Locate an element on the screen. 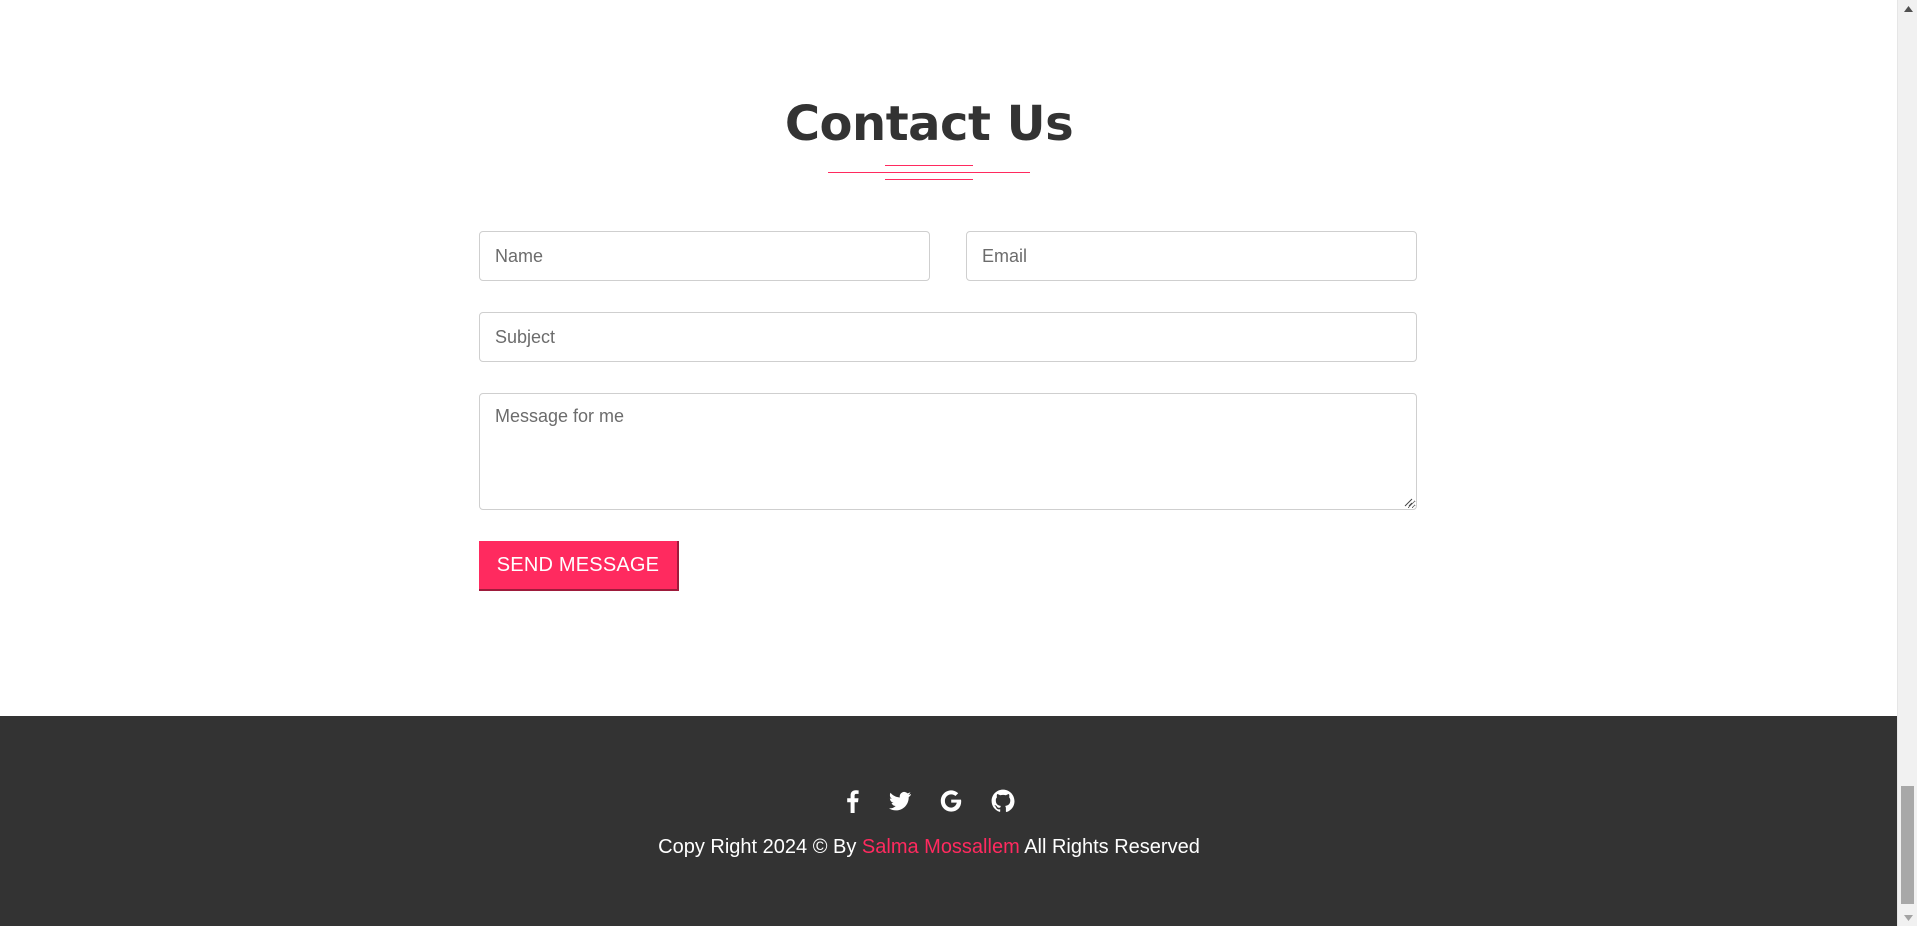  message-textarea is located at coordinates (948, 451).